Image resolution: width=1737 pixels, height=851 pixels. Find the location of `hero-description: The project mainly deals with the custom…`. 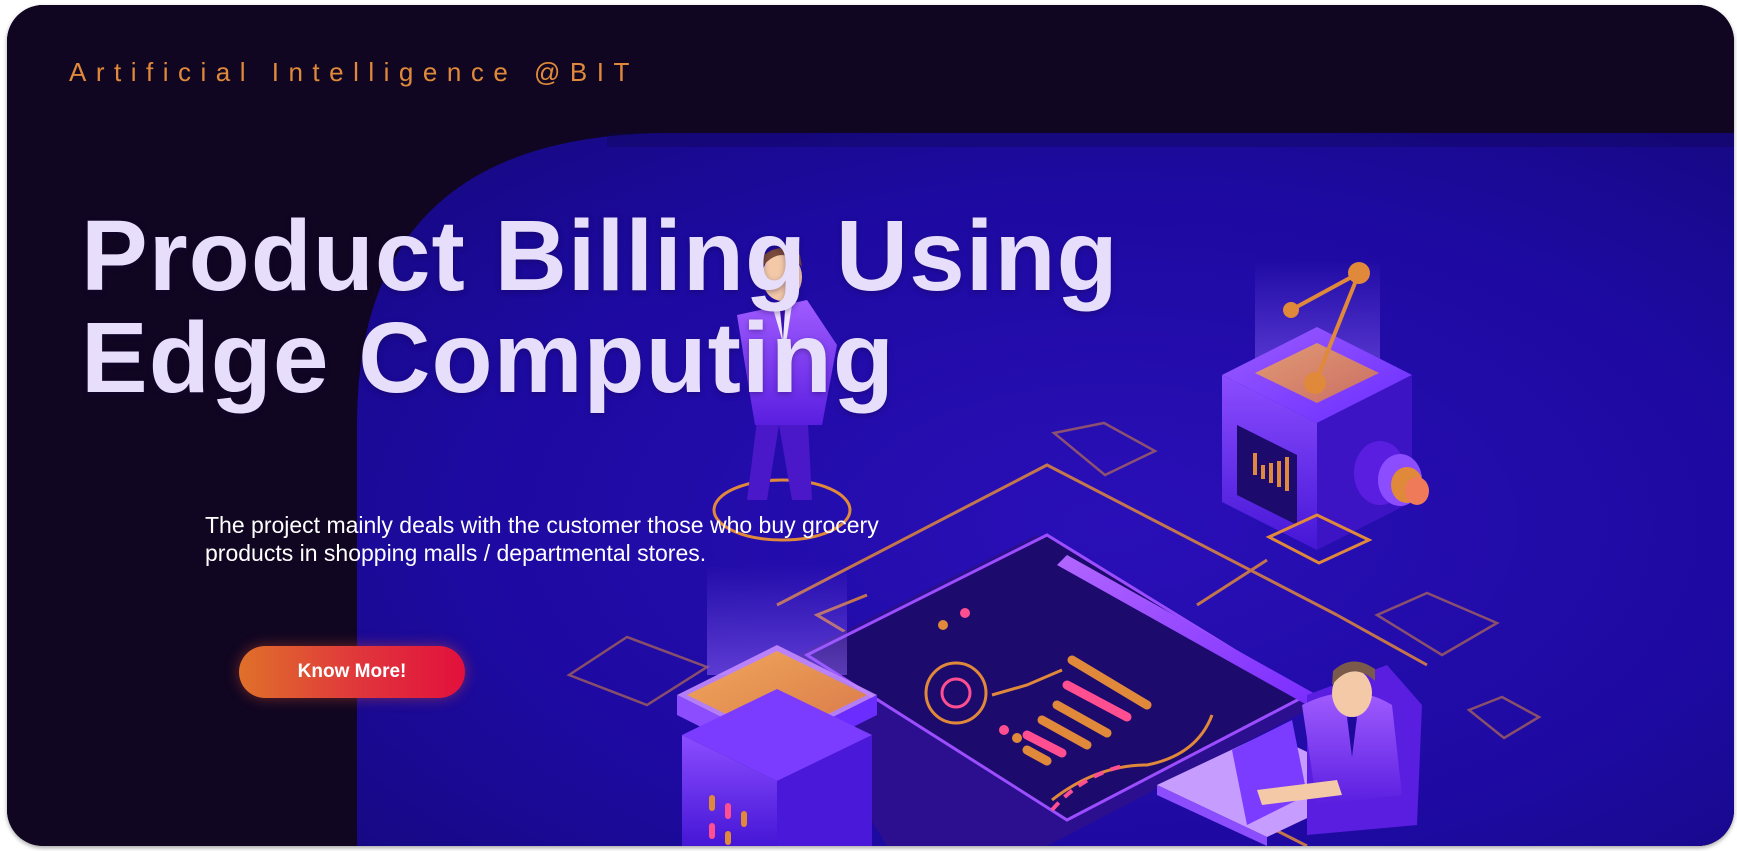

hero-description: The project mainly deals with the custom… is located at coordinates (542, 539).